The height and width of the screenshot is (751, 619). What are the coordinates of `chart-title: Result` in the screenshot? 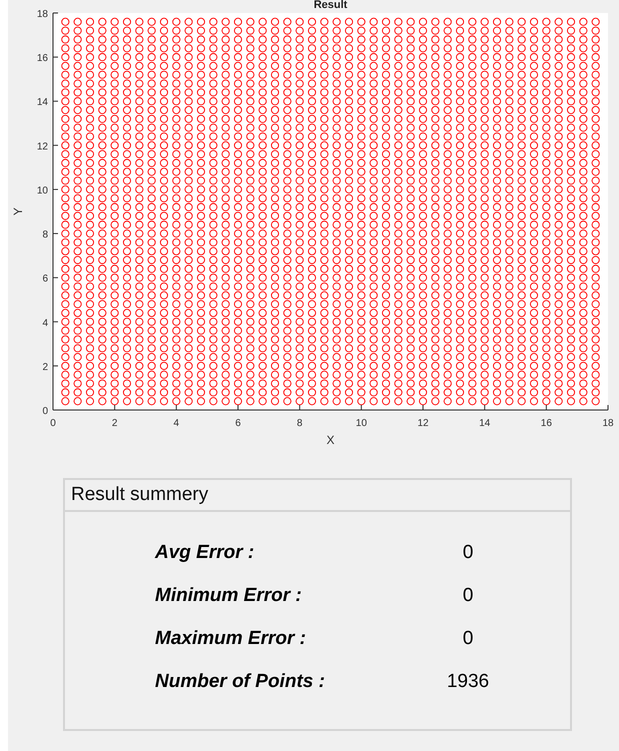 It's located at (331, 5).